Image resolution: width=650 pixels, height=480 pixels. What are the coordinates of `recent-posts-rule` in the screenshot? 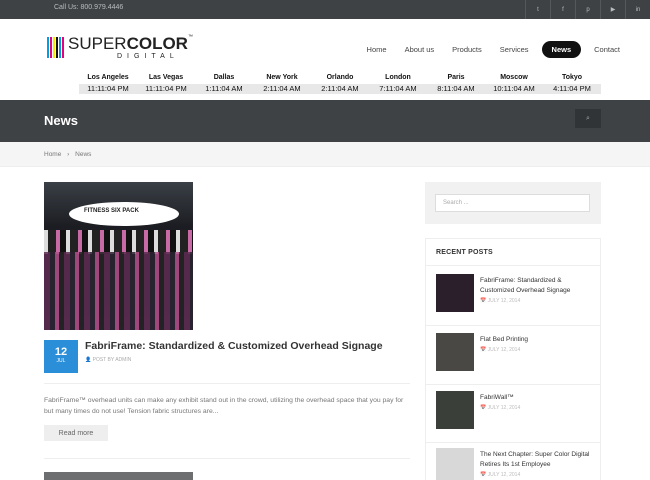 It's located at (513, 265).